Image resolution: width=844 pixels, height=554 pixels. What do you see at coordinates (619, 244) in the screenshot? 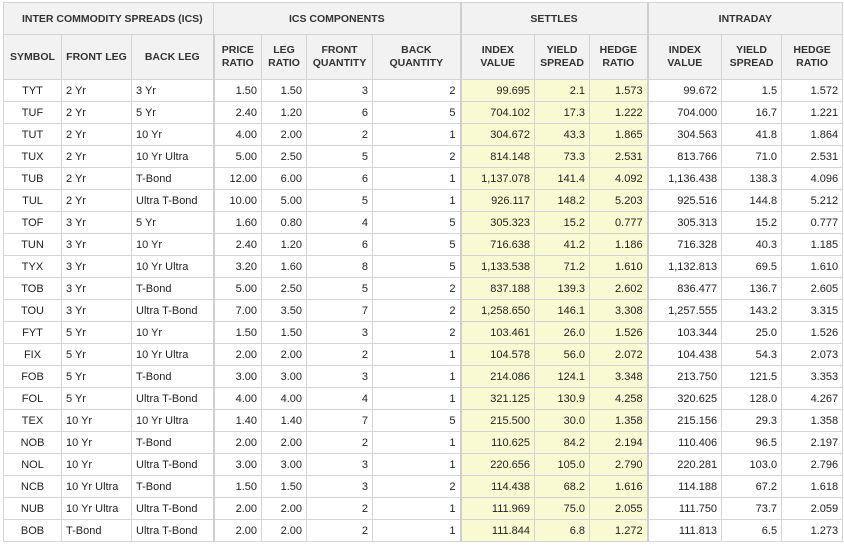
I see `settle-hedge-ratio-cell: 1.186` at bounding box center [619, 244].